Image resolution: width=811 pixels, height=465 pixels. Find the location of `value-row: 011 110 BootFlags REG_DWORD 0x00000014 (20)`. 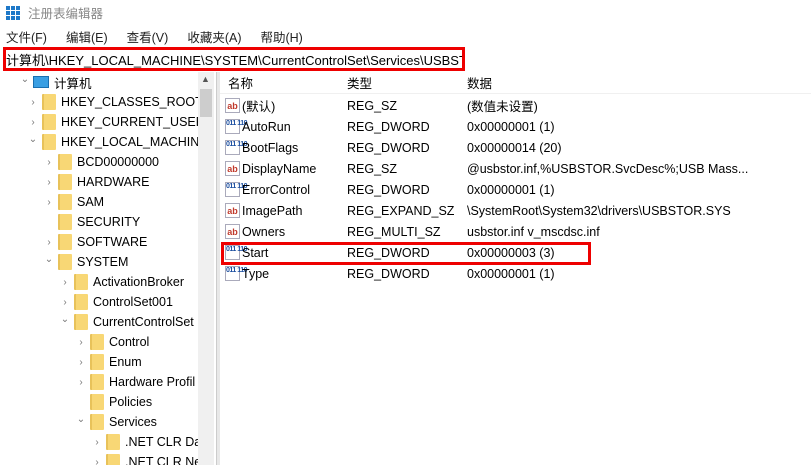

value-row: 011 110 BootFlags REG_DWORD 0x00000014 (20) is located at coordinates (515, 147).